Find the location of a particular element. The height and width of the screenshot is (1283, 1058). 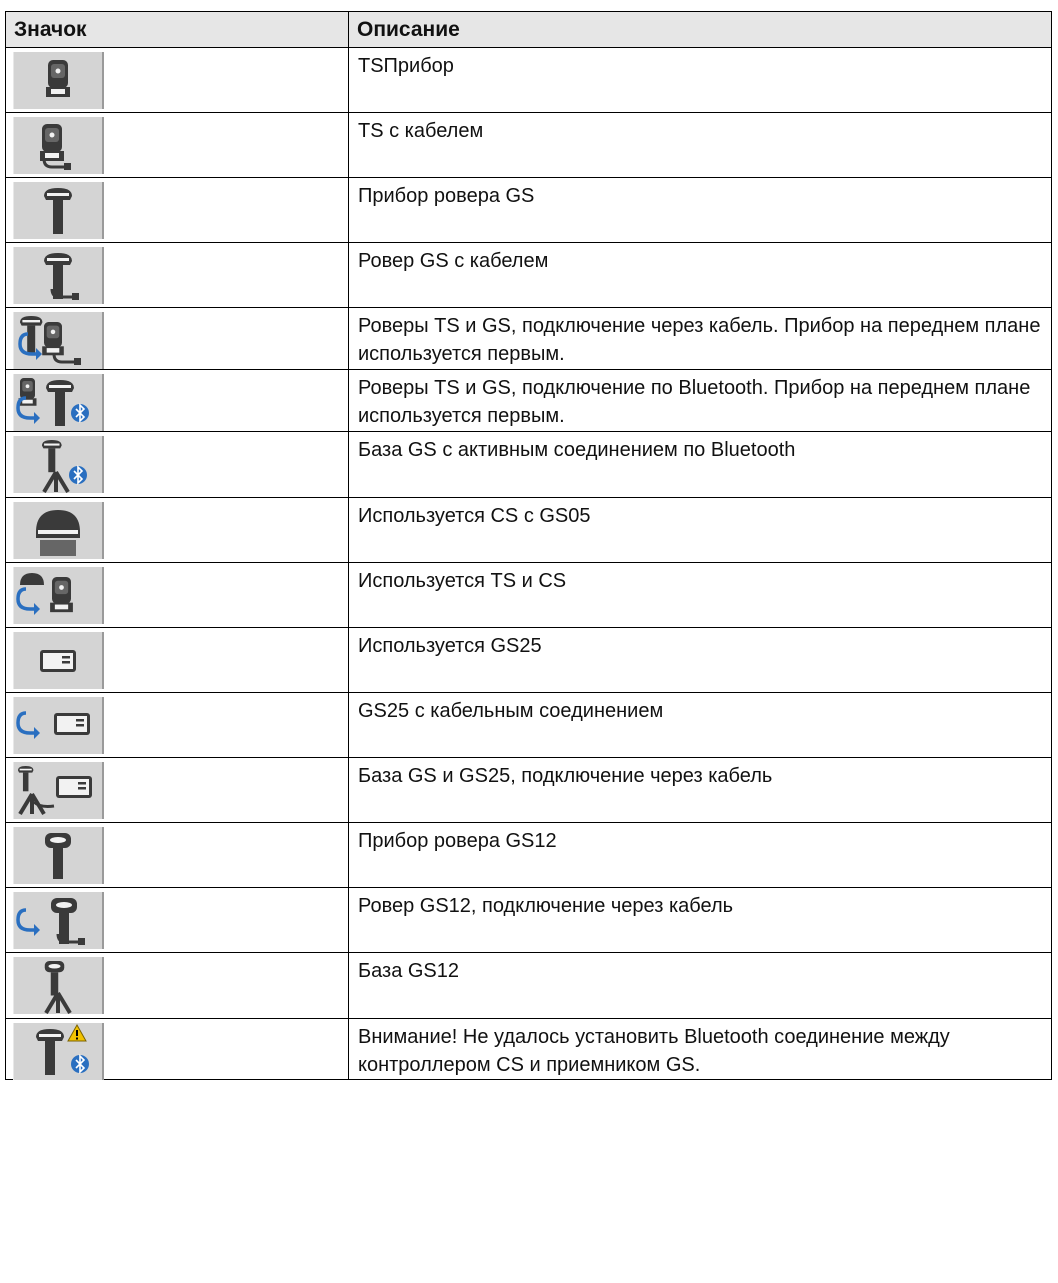

gs-base-bluetooth-icon is located at coordinates (58, 464).